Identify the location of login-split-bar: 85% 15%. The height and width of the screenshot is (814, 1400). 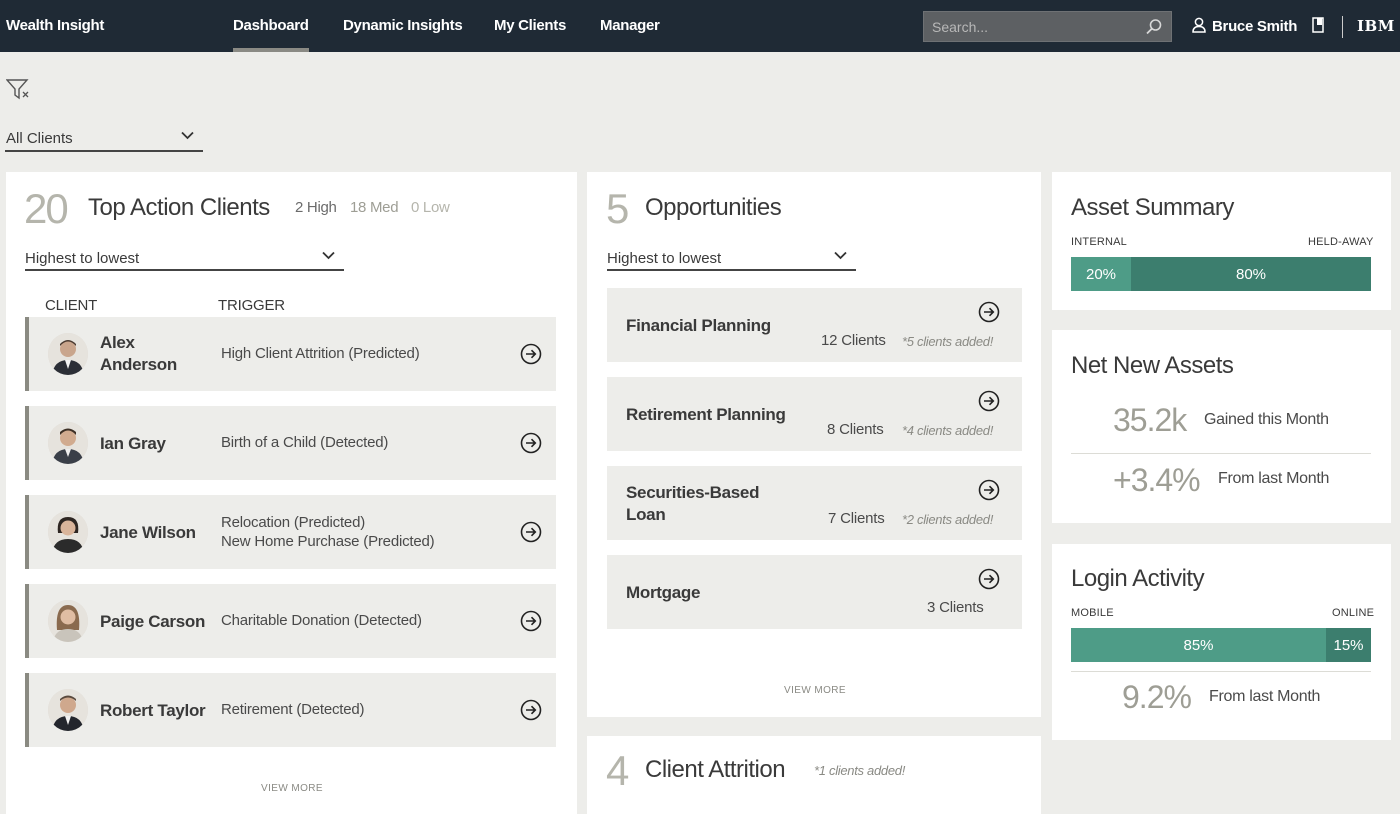
(1221, 645).